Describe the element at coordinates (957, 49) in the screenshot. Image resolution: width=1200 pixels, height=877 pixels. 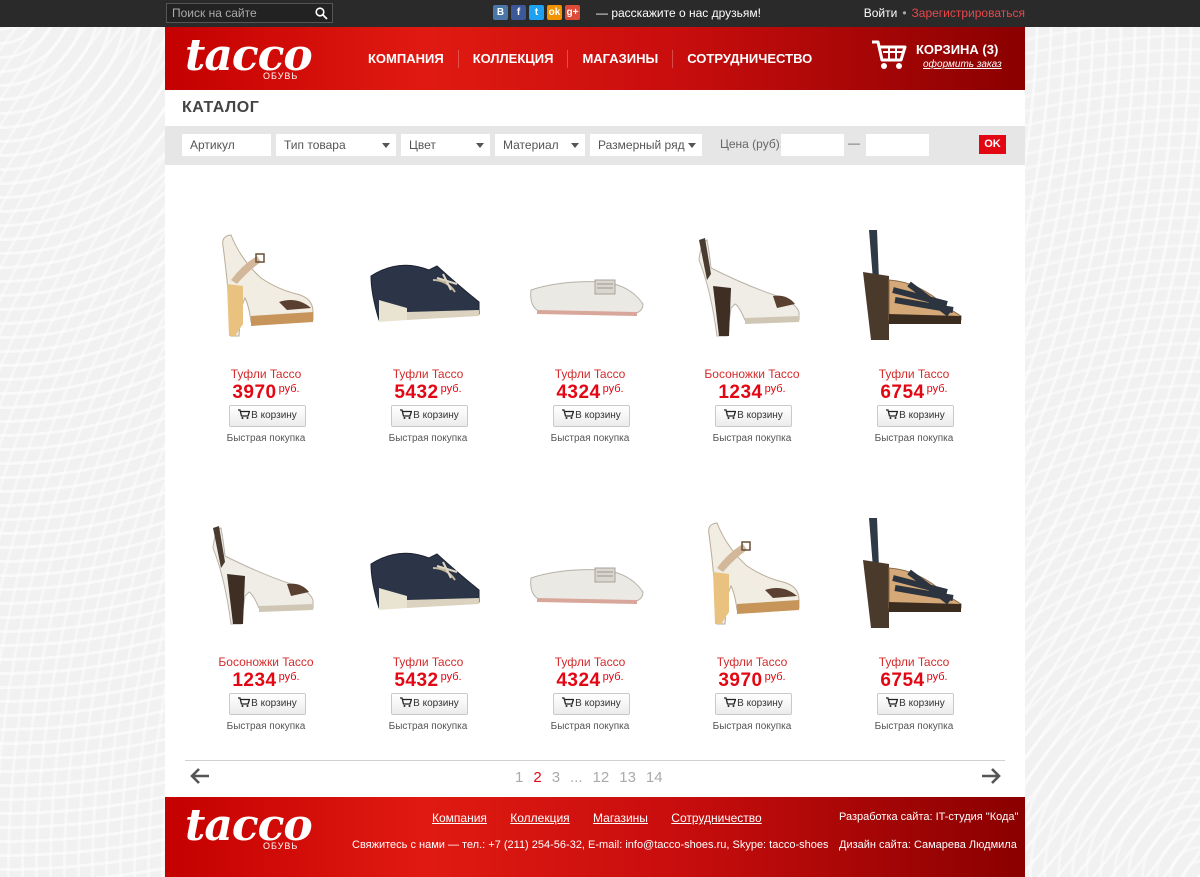
I see `cart-title: КОРЗИНА (3)` at that location.